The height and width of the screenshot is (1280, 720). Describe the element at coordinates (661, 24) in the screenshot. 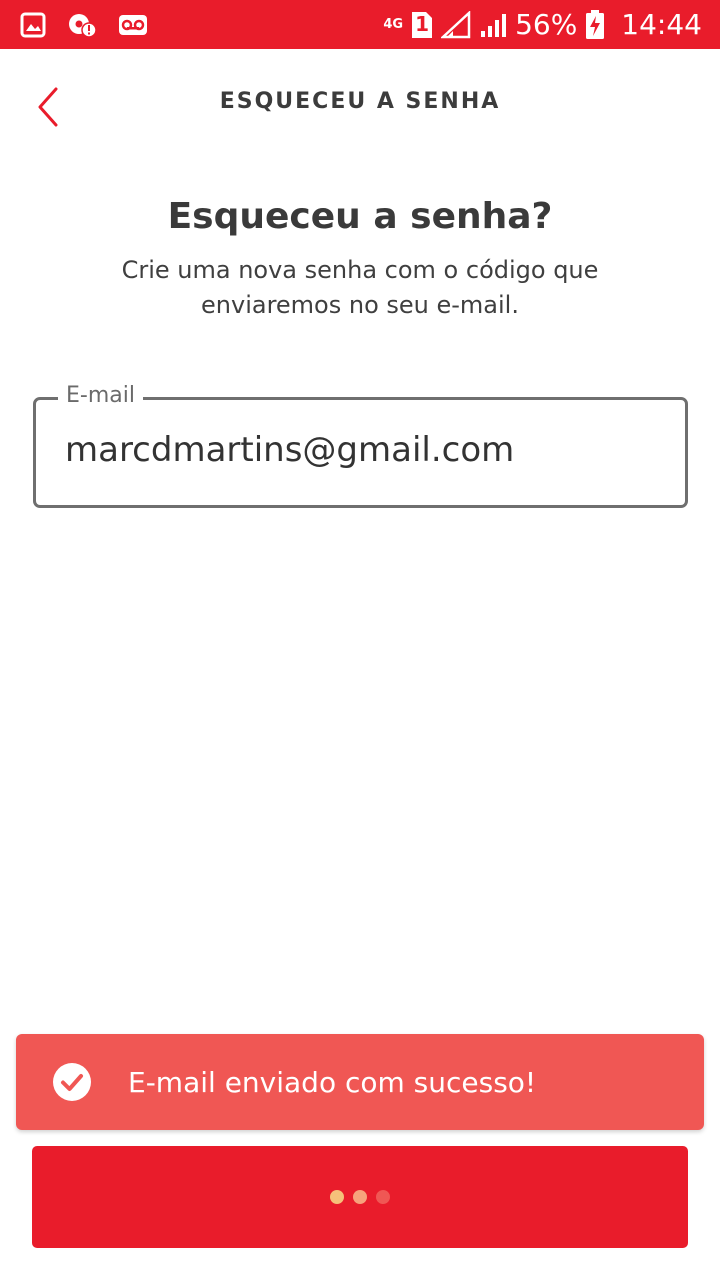

I see `clock: 14:44` at that location.